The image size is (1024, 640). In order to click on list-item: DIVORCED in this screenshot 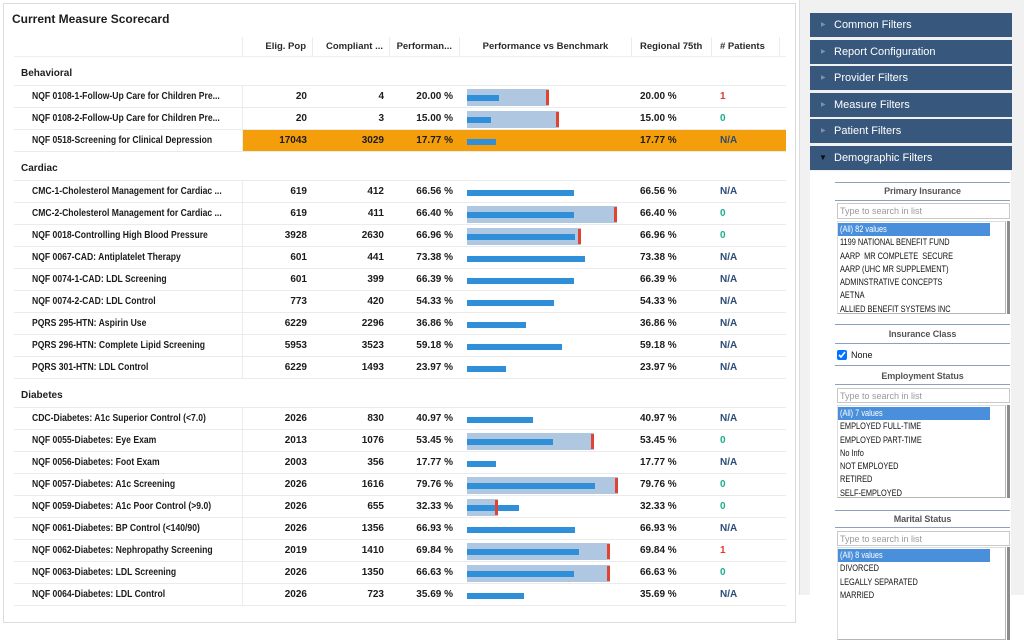, I will do `click(921, 568)`.